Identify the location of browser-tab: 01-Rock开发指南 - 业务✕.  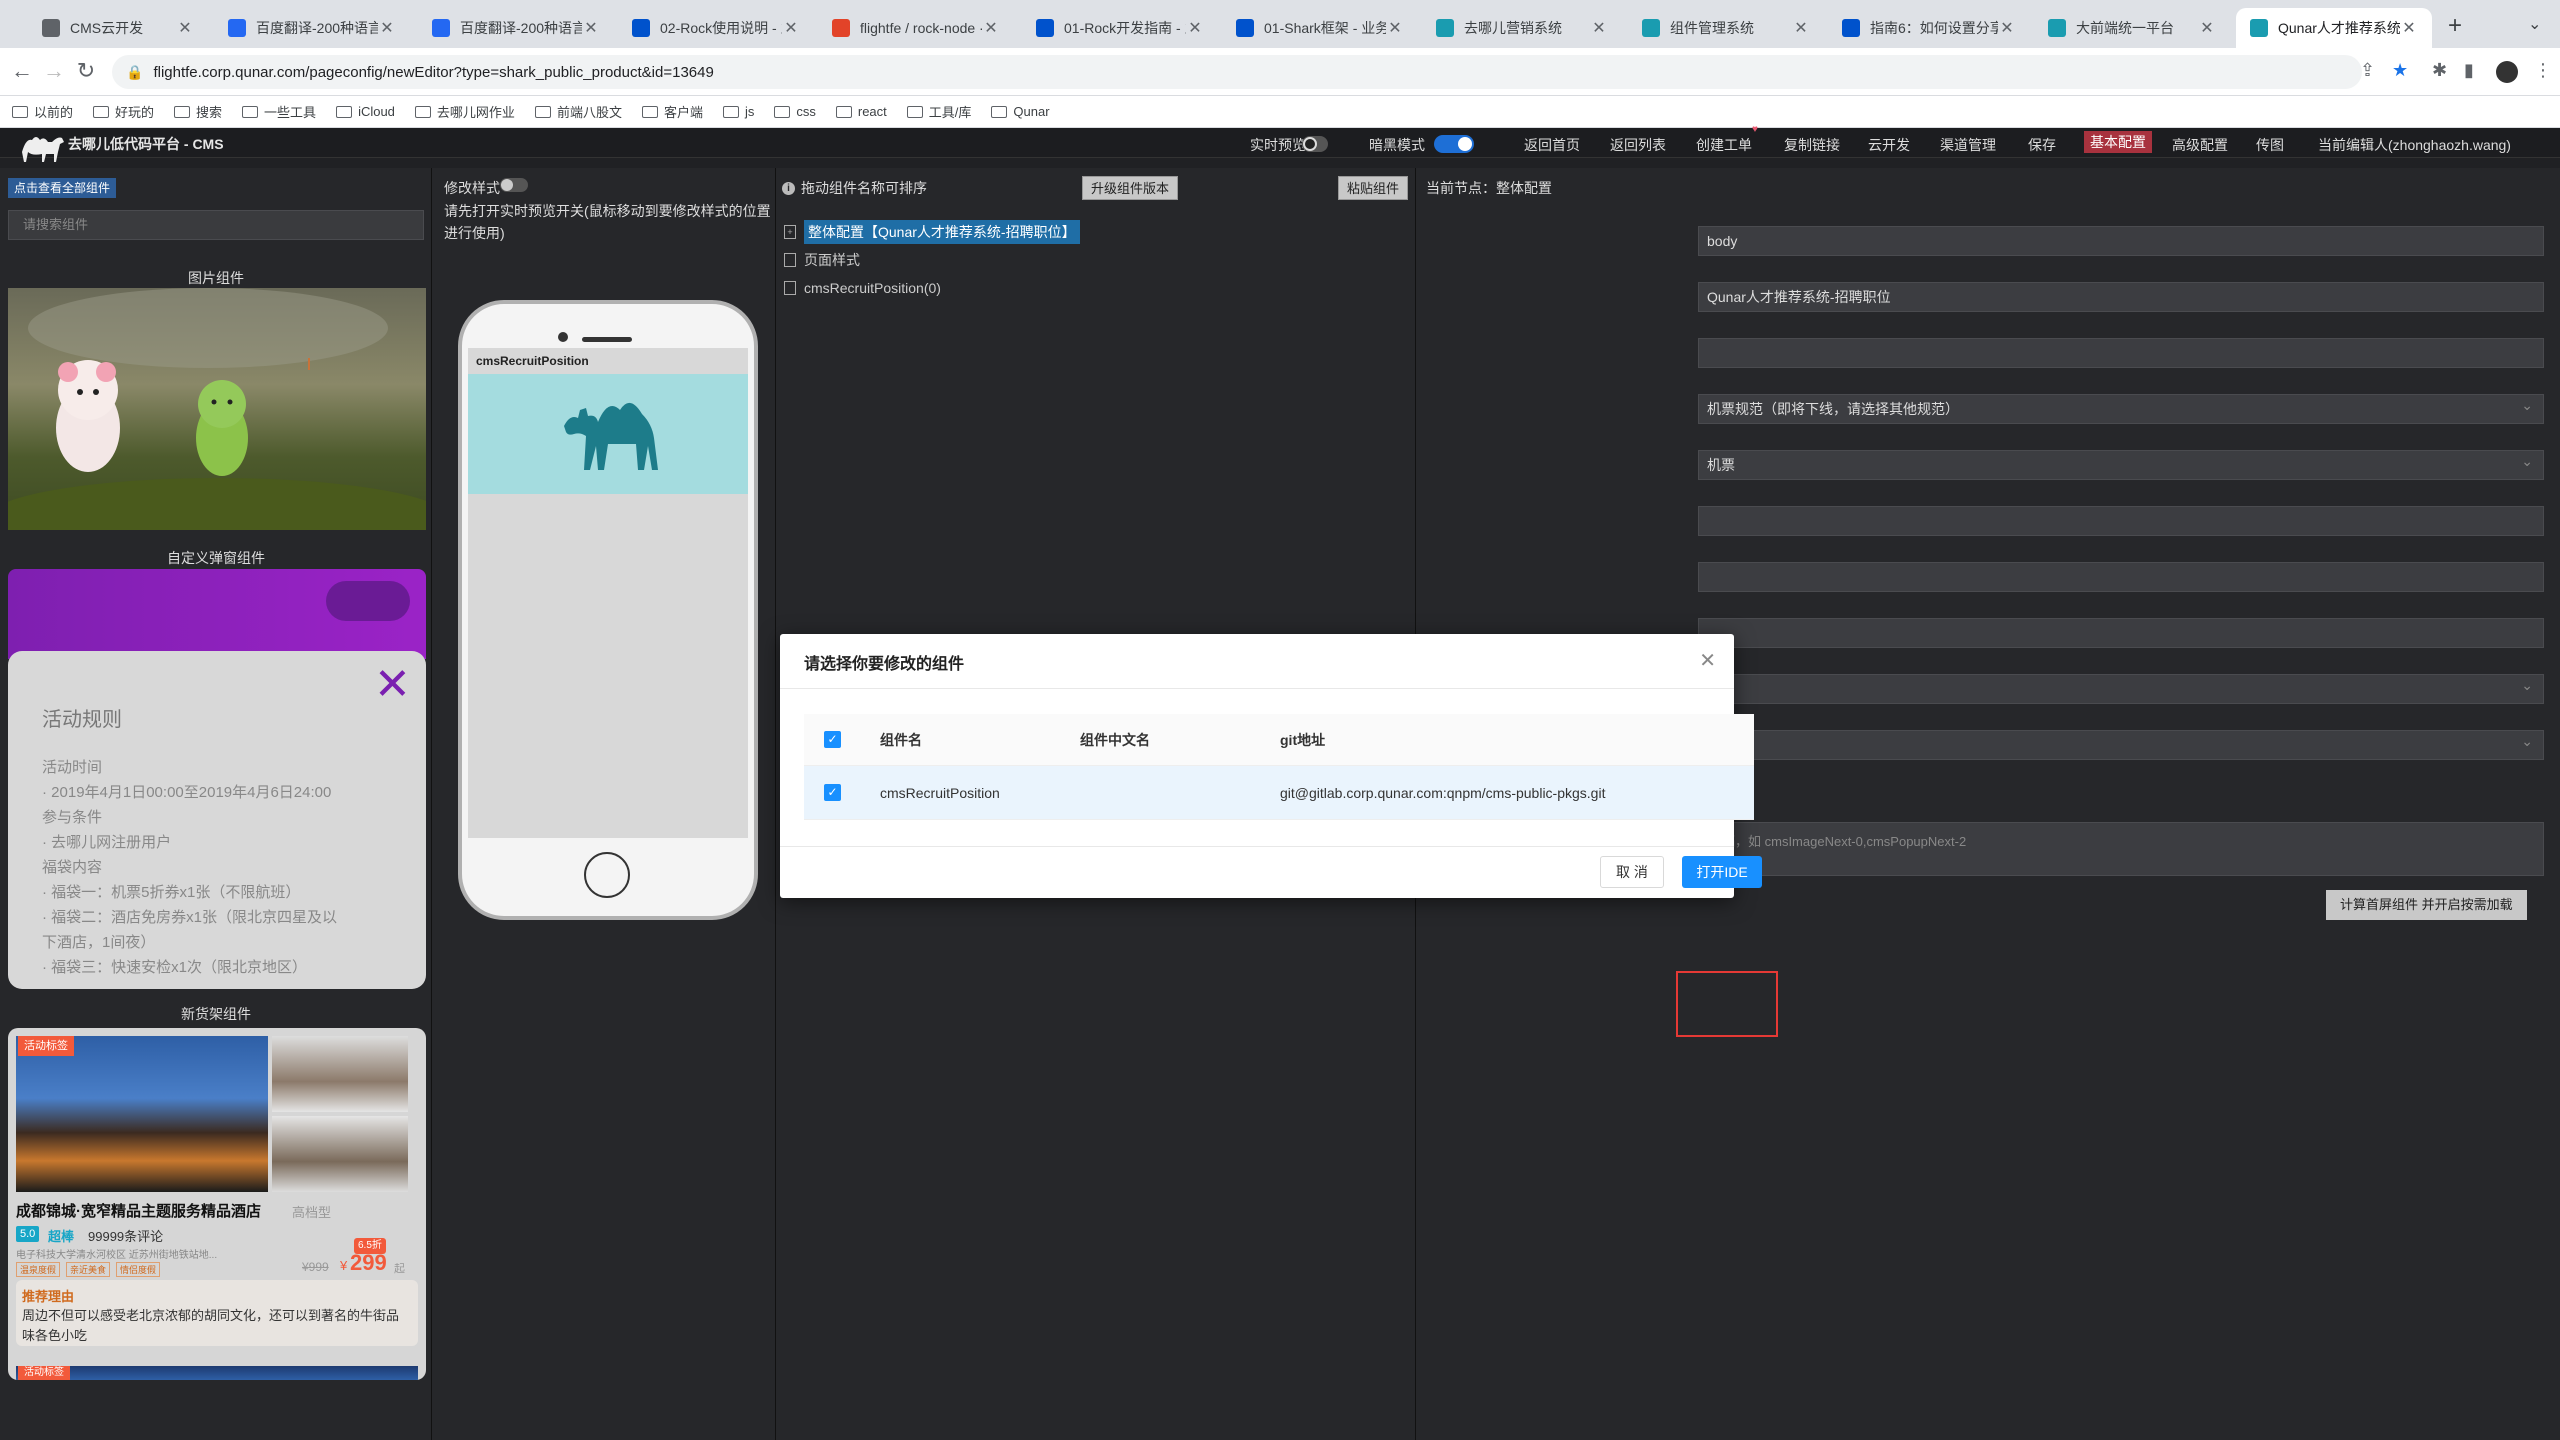
(1120, 28).